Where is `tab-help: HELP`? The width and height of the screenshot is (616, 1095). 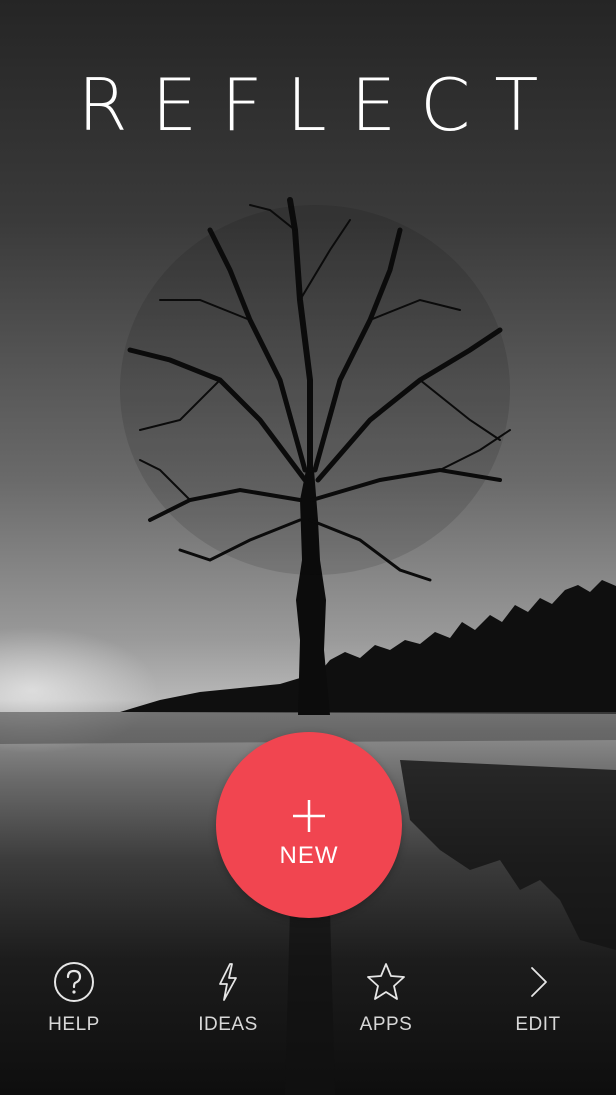 tab-help: HELP is located at coordinates (74, 1005).